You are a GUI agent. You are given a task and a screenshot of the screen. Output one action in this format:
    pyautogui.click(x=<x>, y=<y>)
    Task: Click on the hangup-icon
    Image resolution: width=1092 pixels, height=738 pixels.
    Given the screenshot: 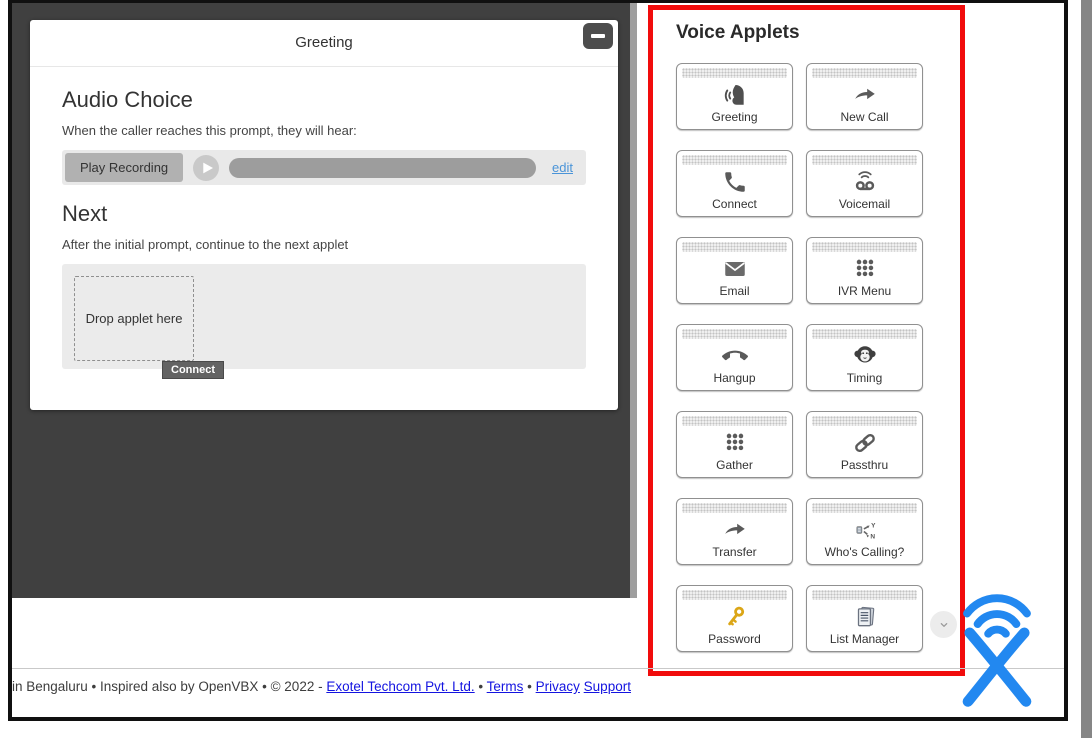 What is the action you would take?
    pyautogui.click(x=734, y=355)
    